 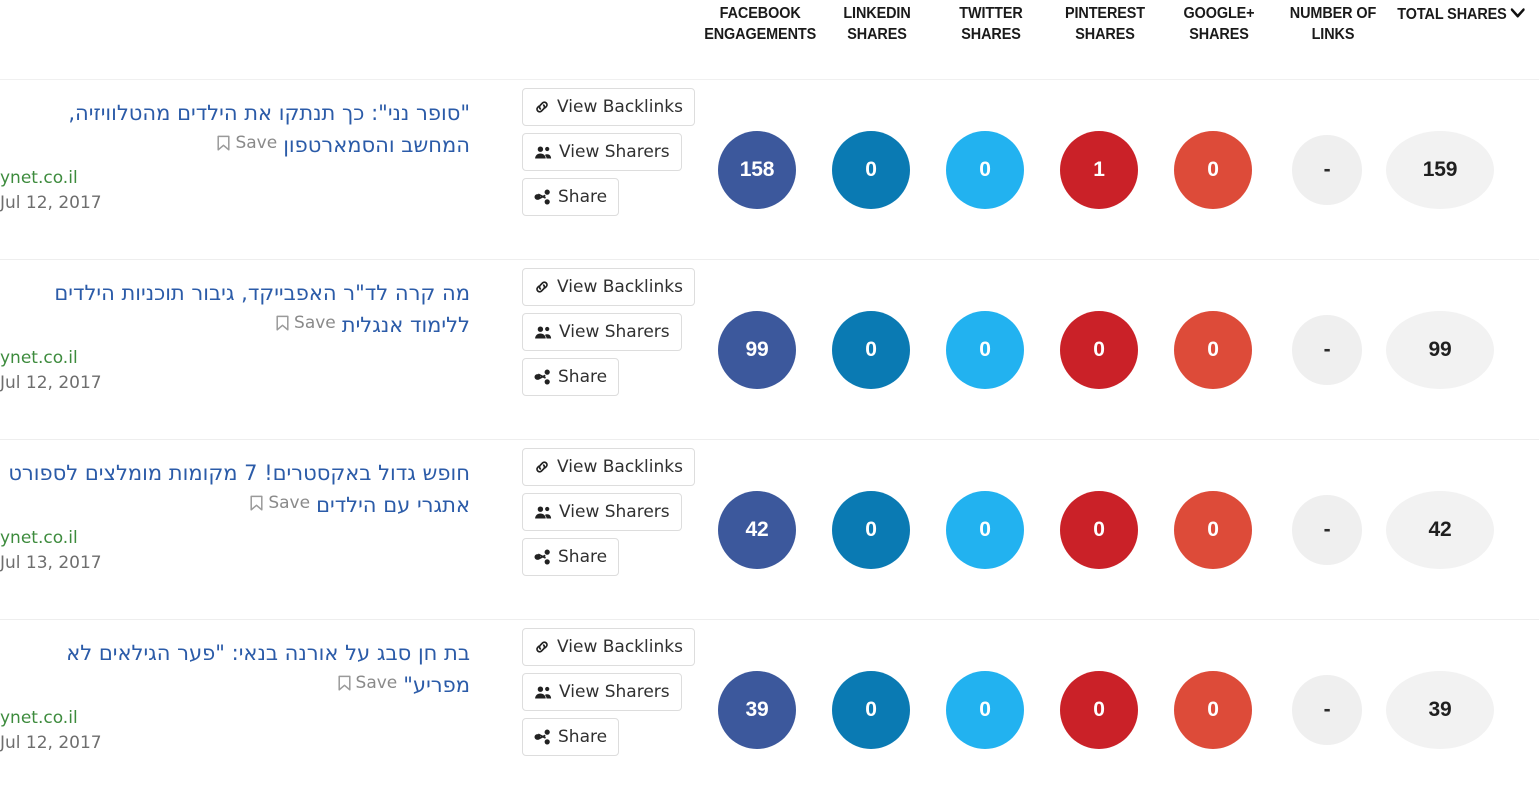 I want to click on metric-cell-facebook-engagements: 42, so click(x=757, y=529).